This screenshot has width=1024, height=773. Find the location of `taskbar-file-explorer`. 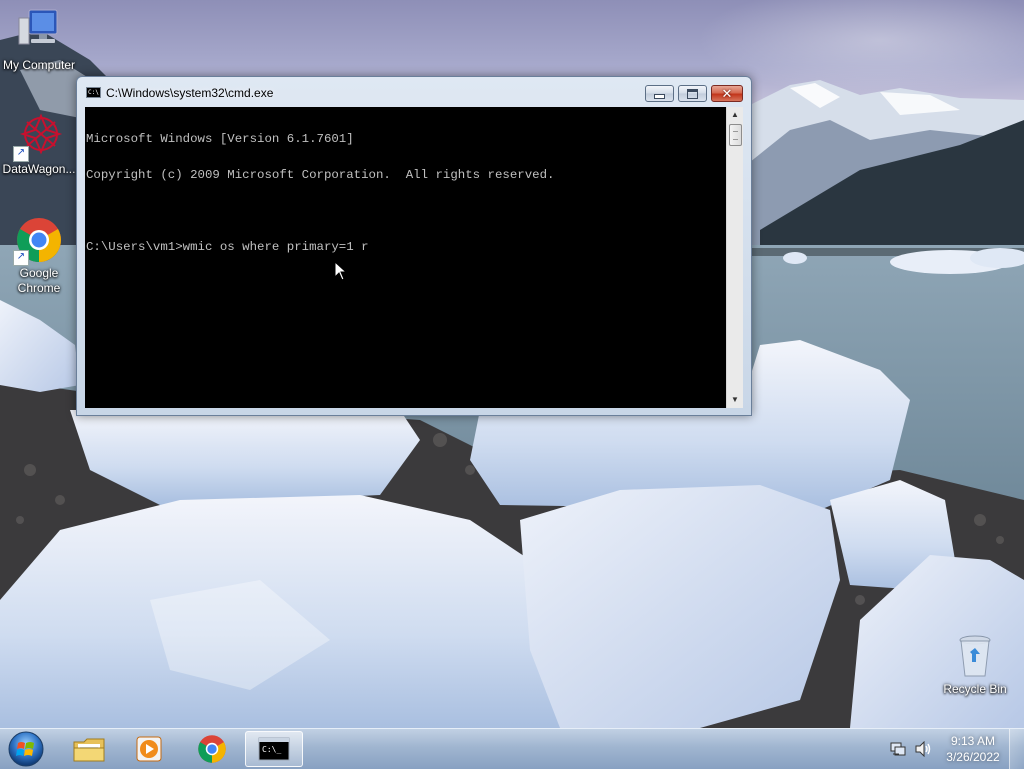

taskbar-file-explorer is located at coordinates (89, 749).